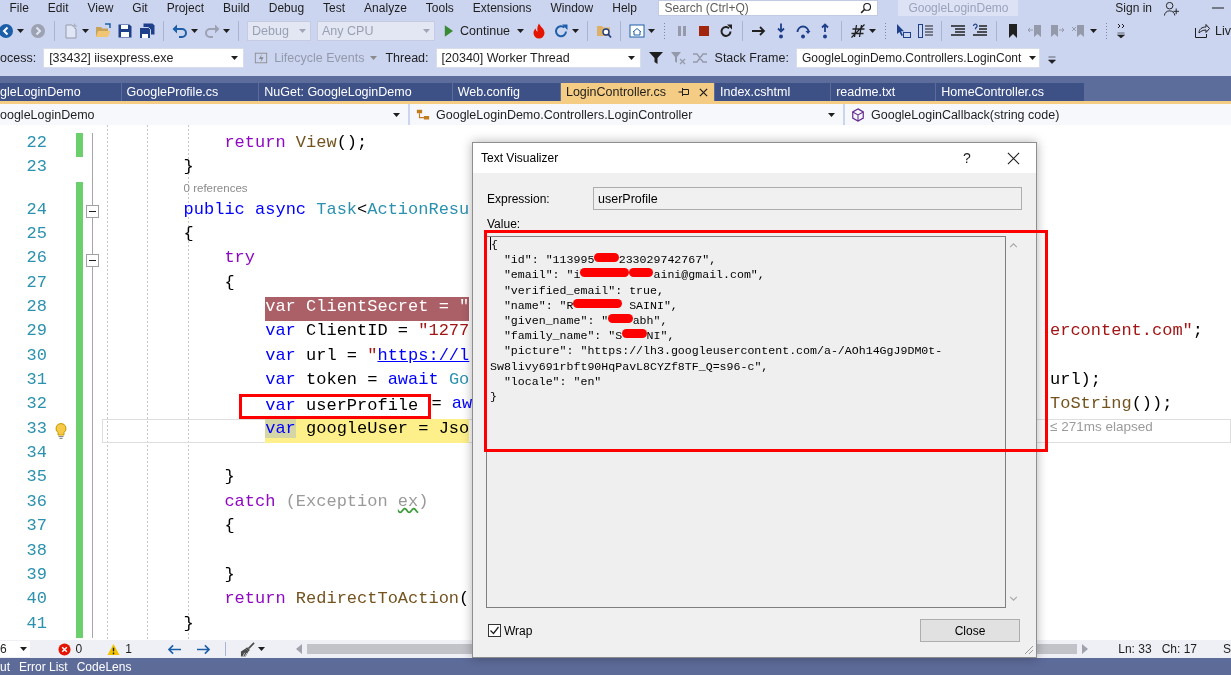 The height and width of the screenshot is (675, 1231). Describe the element at coordinates (807, 198) in the screenshot. I see `expression-field: userProfile` at that location.